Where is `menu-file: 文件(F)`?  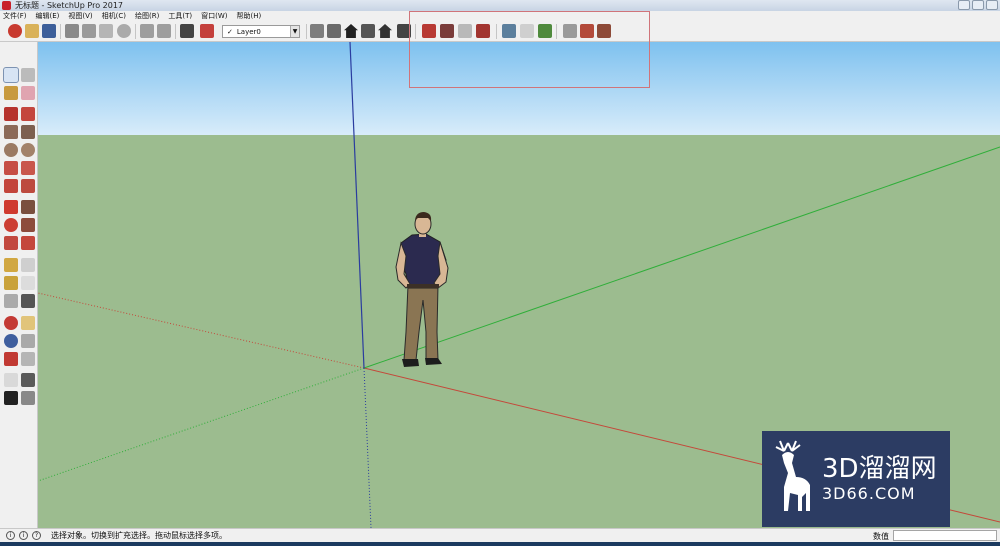 menu-file: 文件(F) is located at coordinates (15, 16).